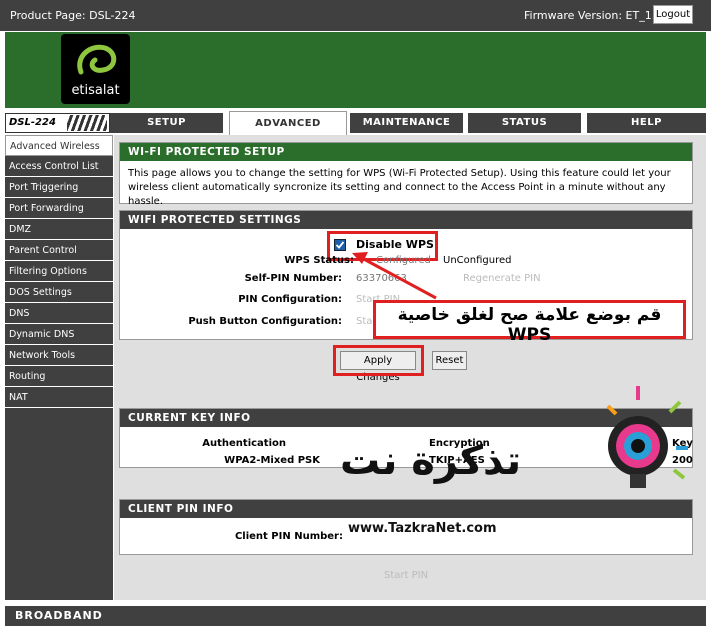 This screenshot has height=626, width=711. What do you see at coordinates (244, 443) in the screenshot?
I see `auth-label: Authentication` at bounding box center [244, 443].